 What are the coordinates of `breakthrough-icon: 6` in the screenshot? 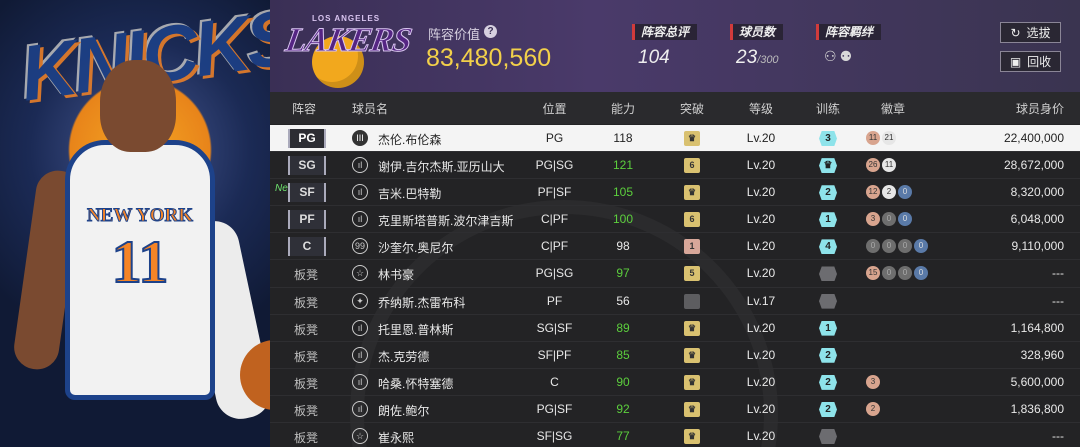 It's located at (692, 166).